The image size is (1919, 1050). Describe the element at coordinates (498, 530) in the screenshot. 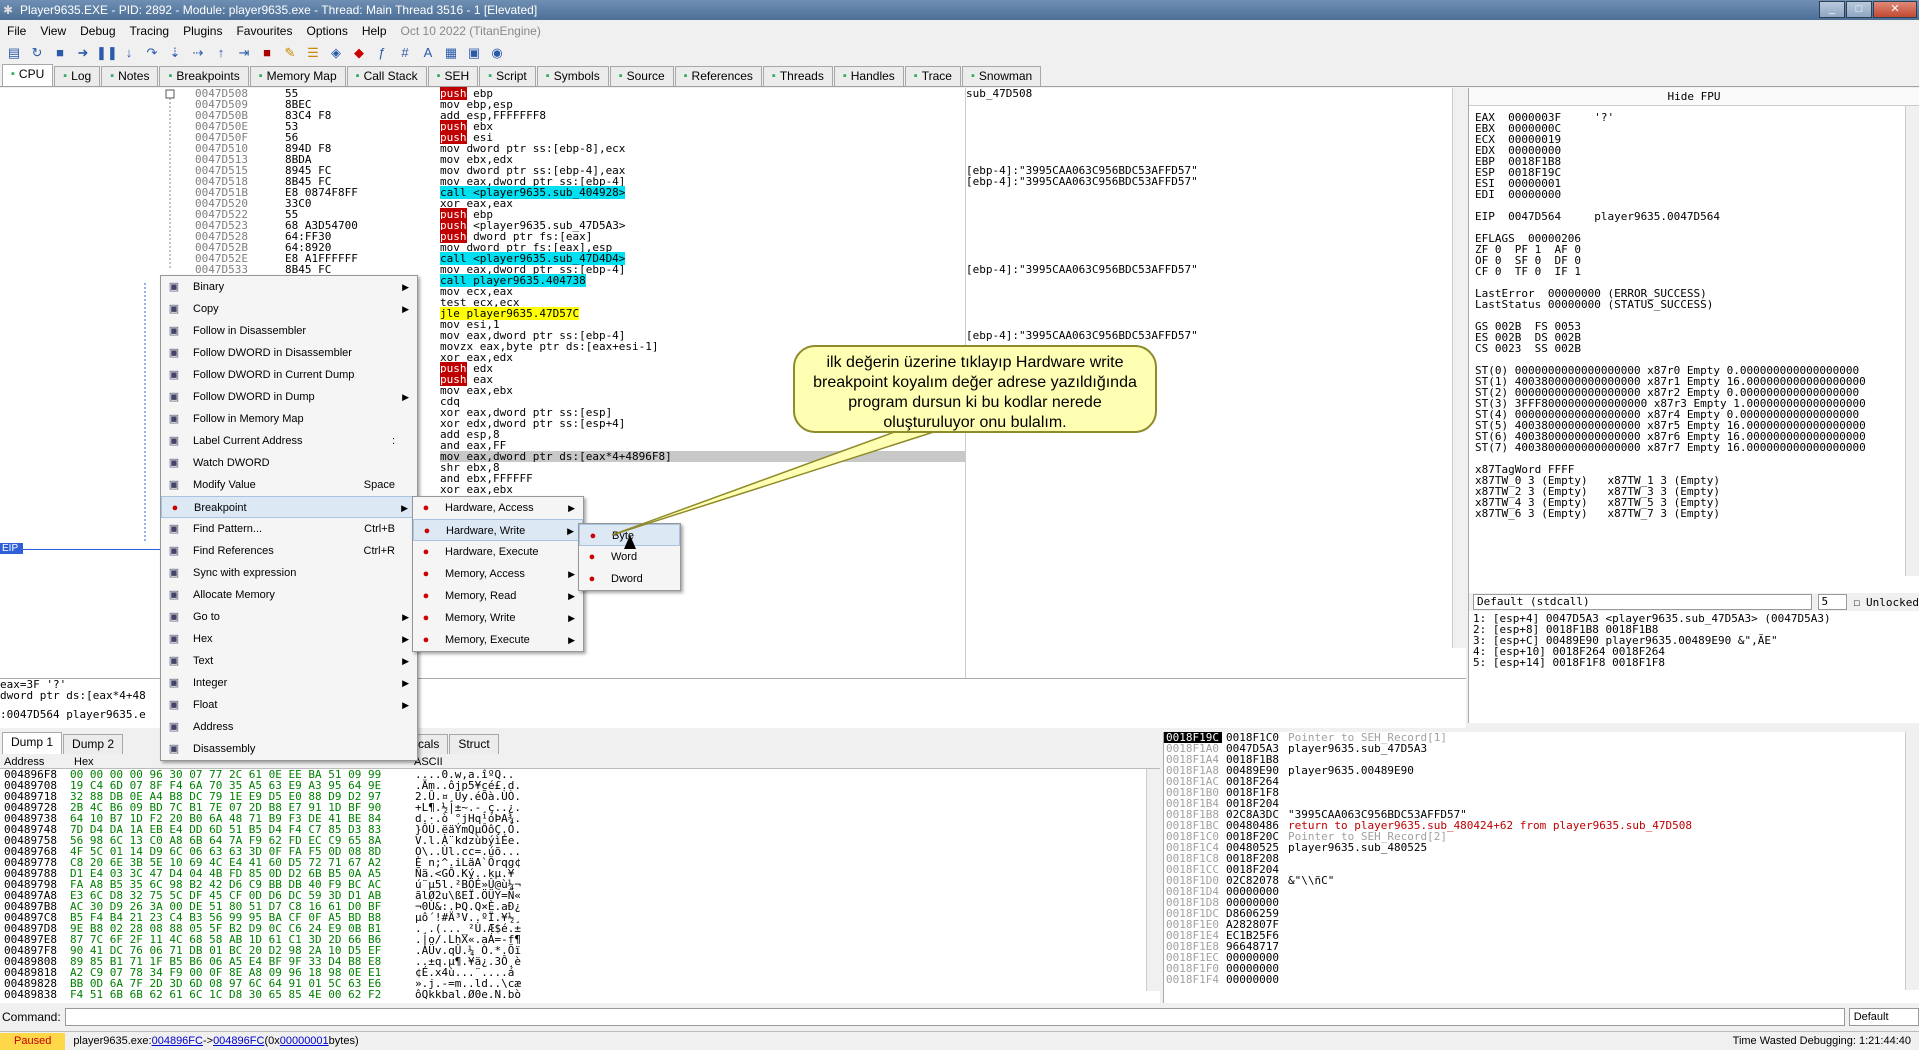

I see `menu-item-hardware-write: ● Hardware, Write ▶` at that location.